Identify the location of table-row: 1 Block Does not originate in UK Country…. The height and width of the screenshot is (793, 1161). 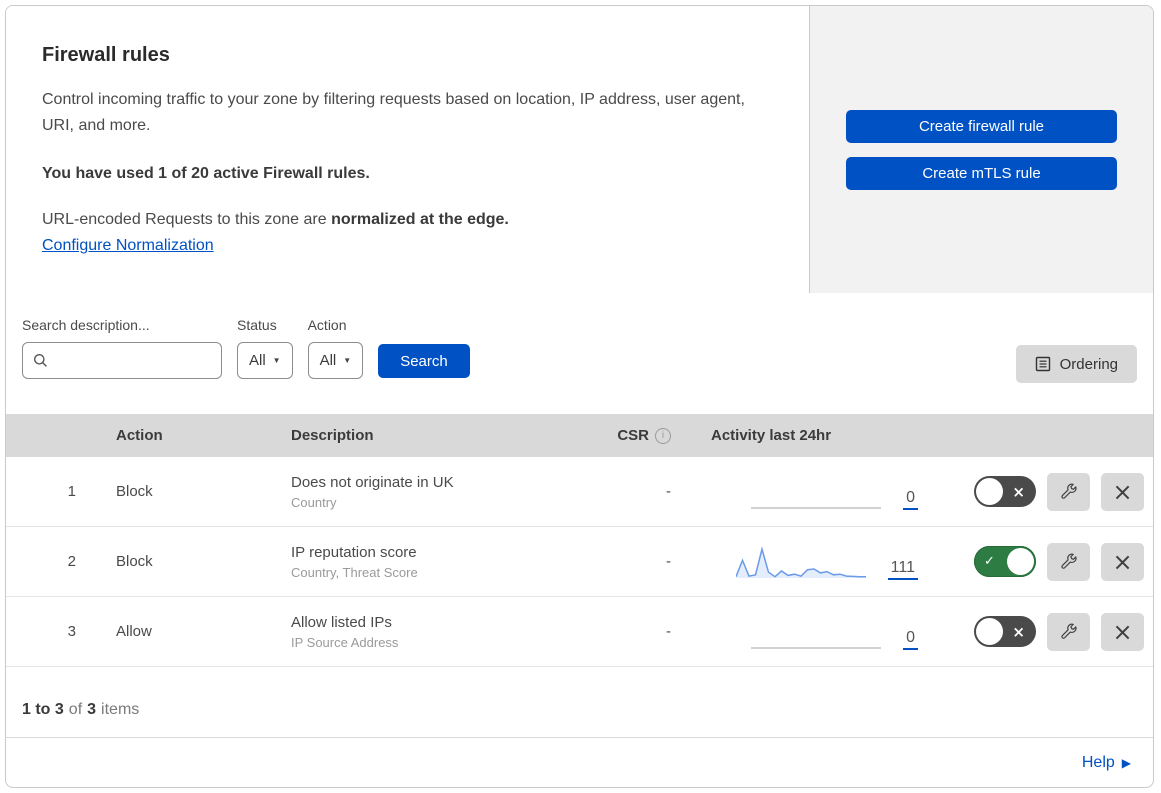
(579, 492).